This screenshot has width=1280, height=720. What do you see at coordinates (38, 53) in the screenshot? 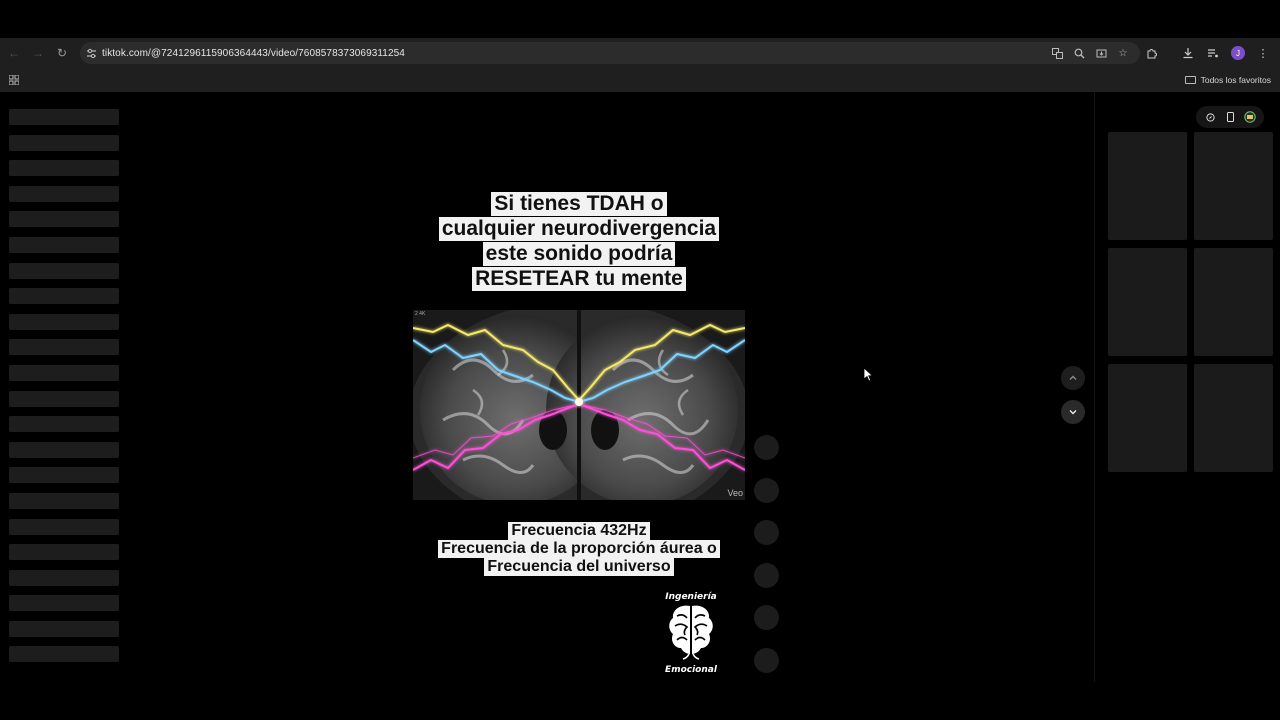
I see `forward-icon: →` at bounding box center [38, 53].